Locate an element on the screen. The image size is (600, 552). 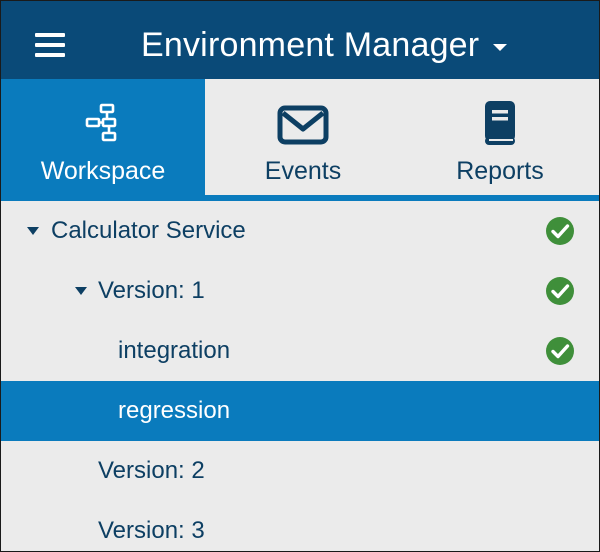
caret-down-icon is located at coordinates (500, 47).